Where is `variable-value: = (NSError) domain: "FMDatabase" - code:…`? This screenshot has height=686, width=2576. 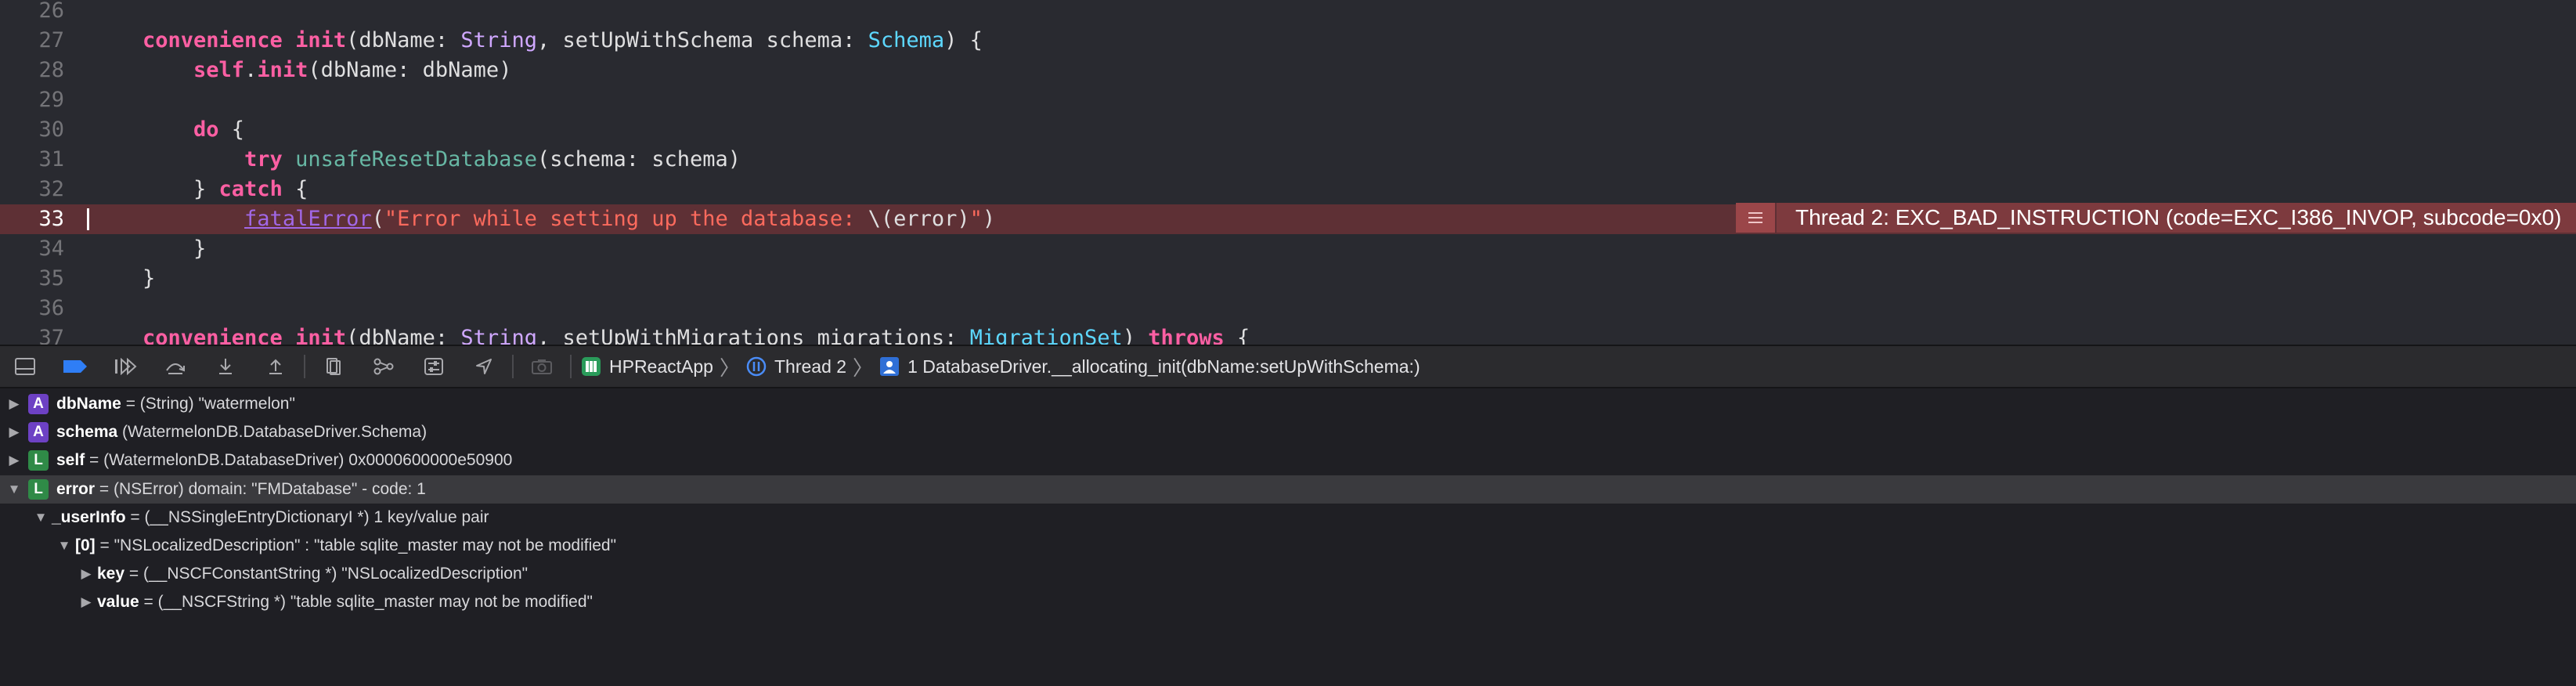 variable-value: = (NSError) domain: "FMDatabase" - code:… is located at coordinates (260, 489).